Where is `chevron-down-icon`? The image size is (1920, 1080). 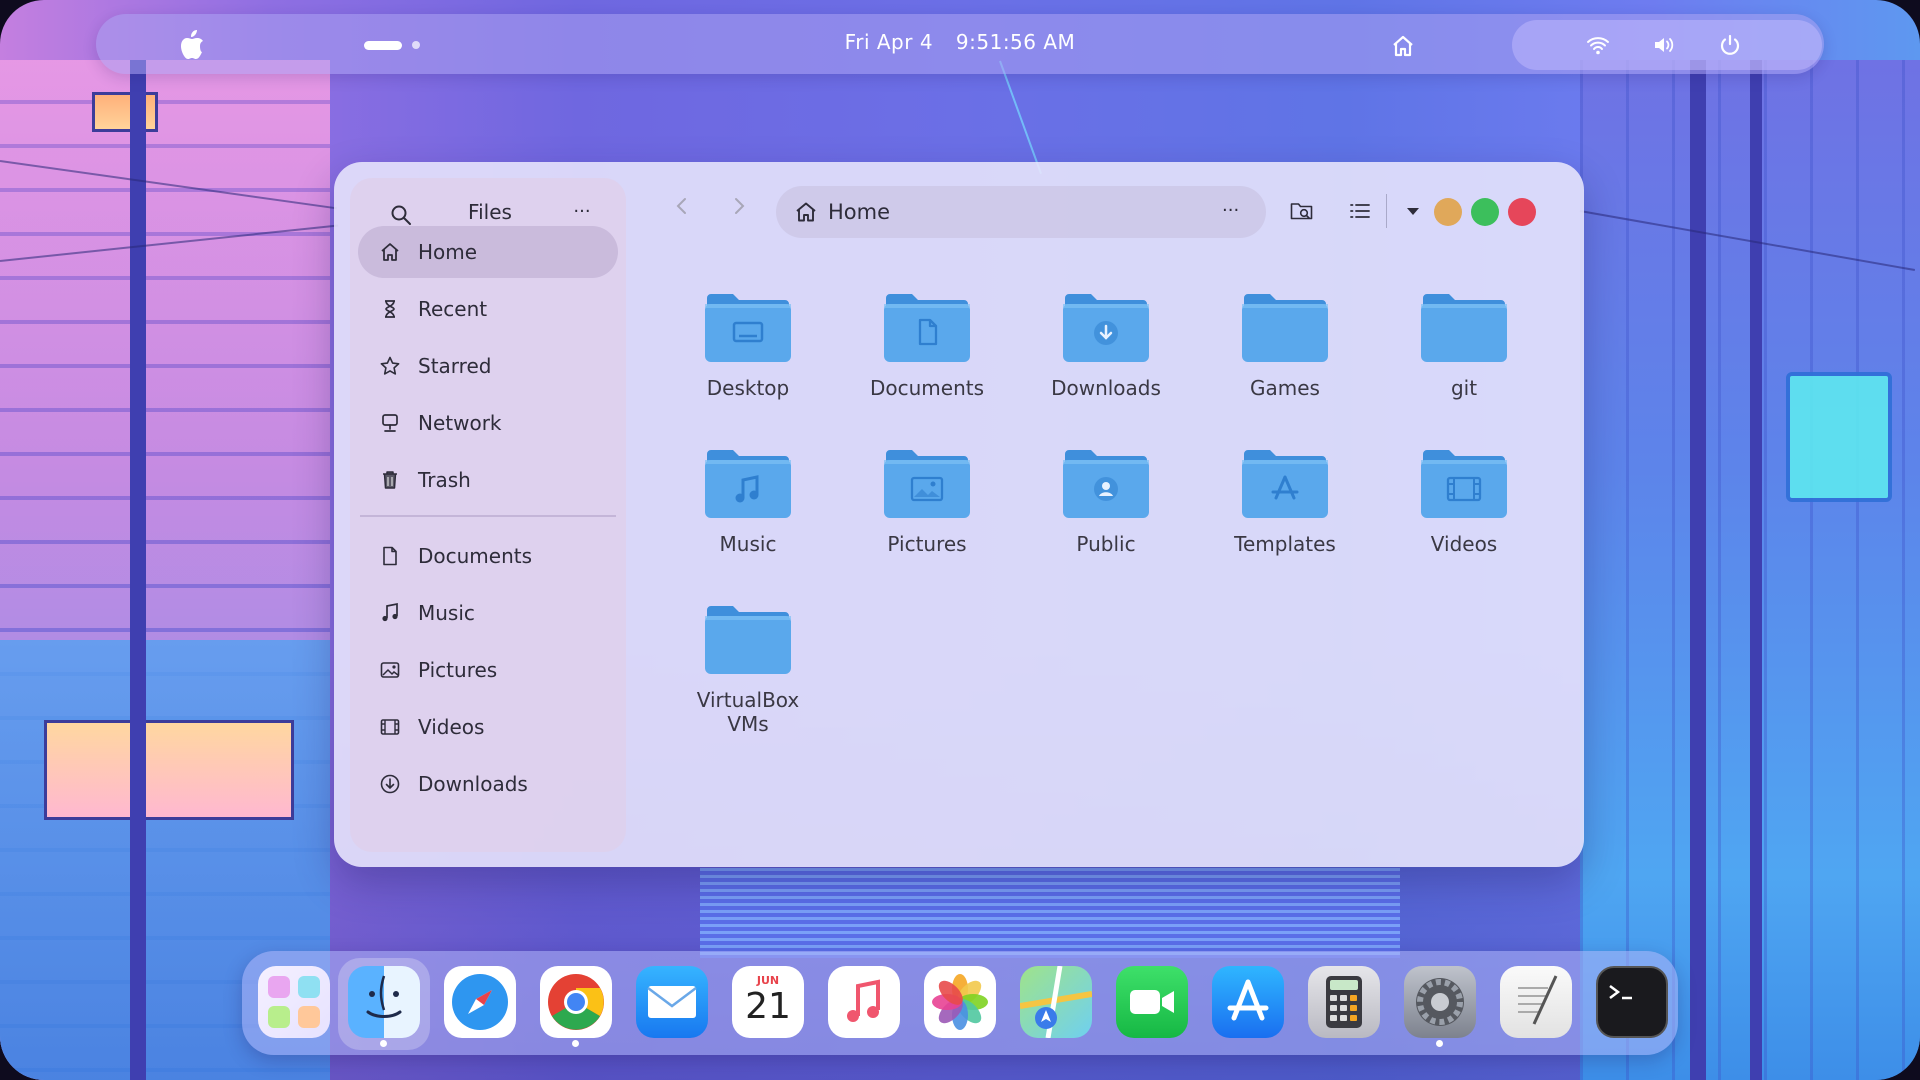 chevron-down-icon is located at coordinates (1413, 211).